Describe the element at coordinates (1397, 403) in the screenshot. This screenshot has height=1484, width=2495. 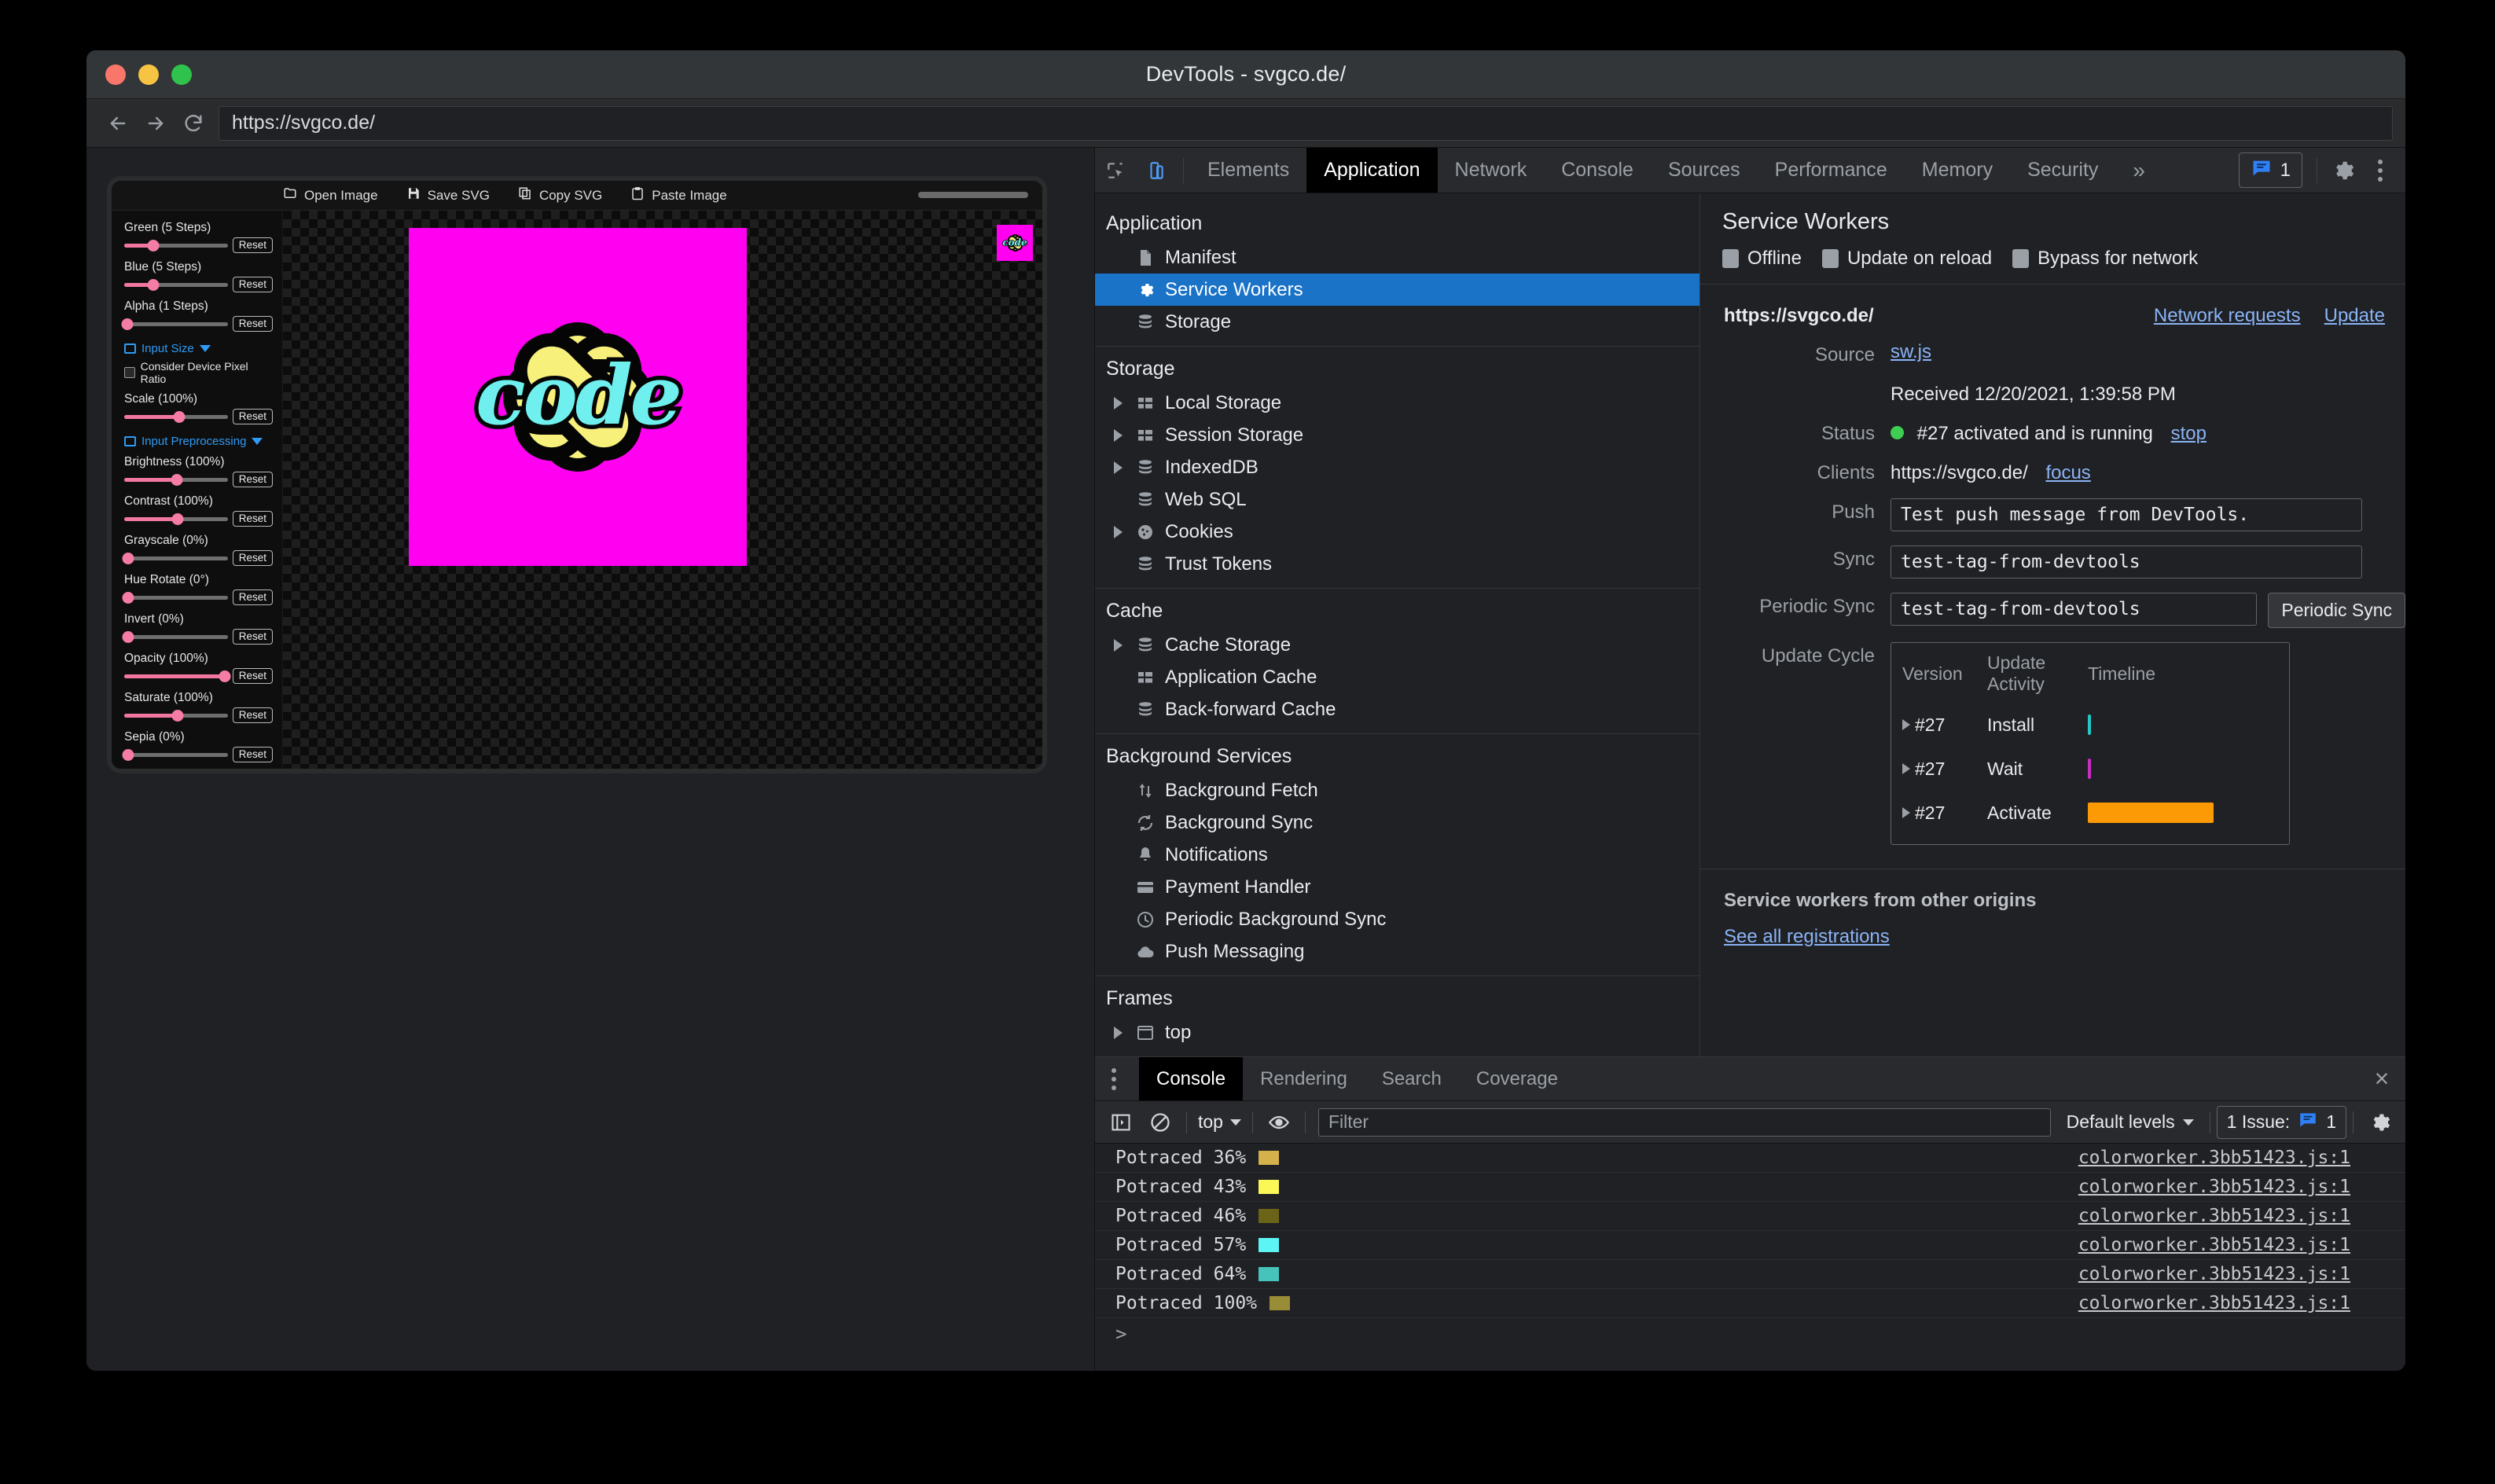
I see `sidebar-item-local-storage: Local Storage` at that location.